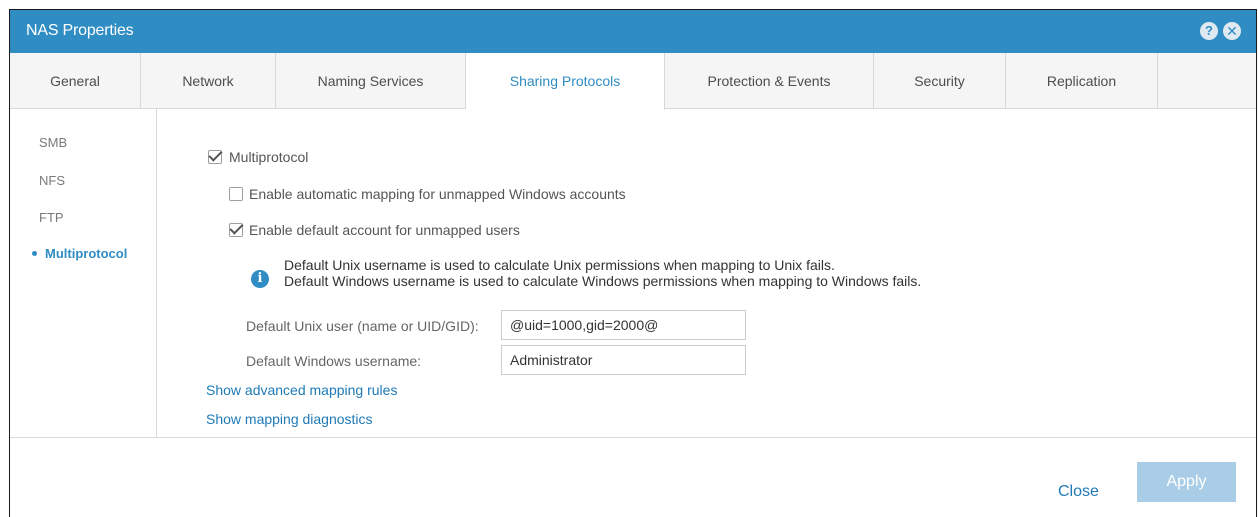 The height and width of the screenshot is (517, 1258). I want to click on sidebar-item-multiprotocol: Multiprotocol, so click(79, 253).